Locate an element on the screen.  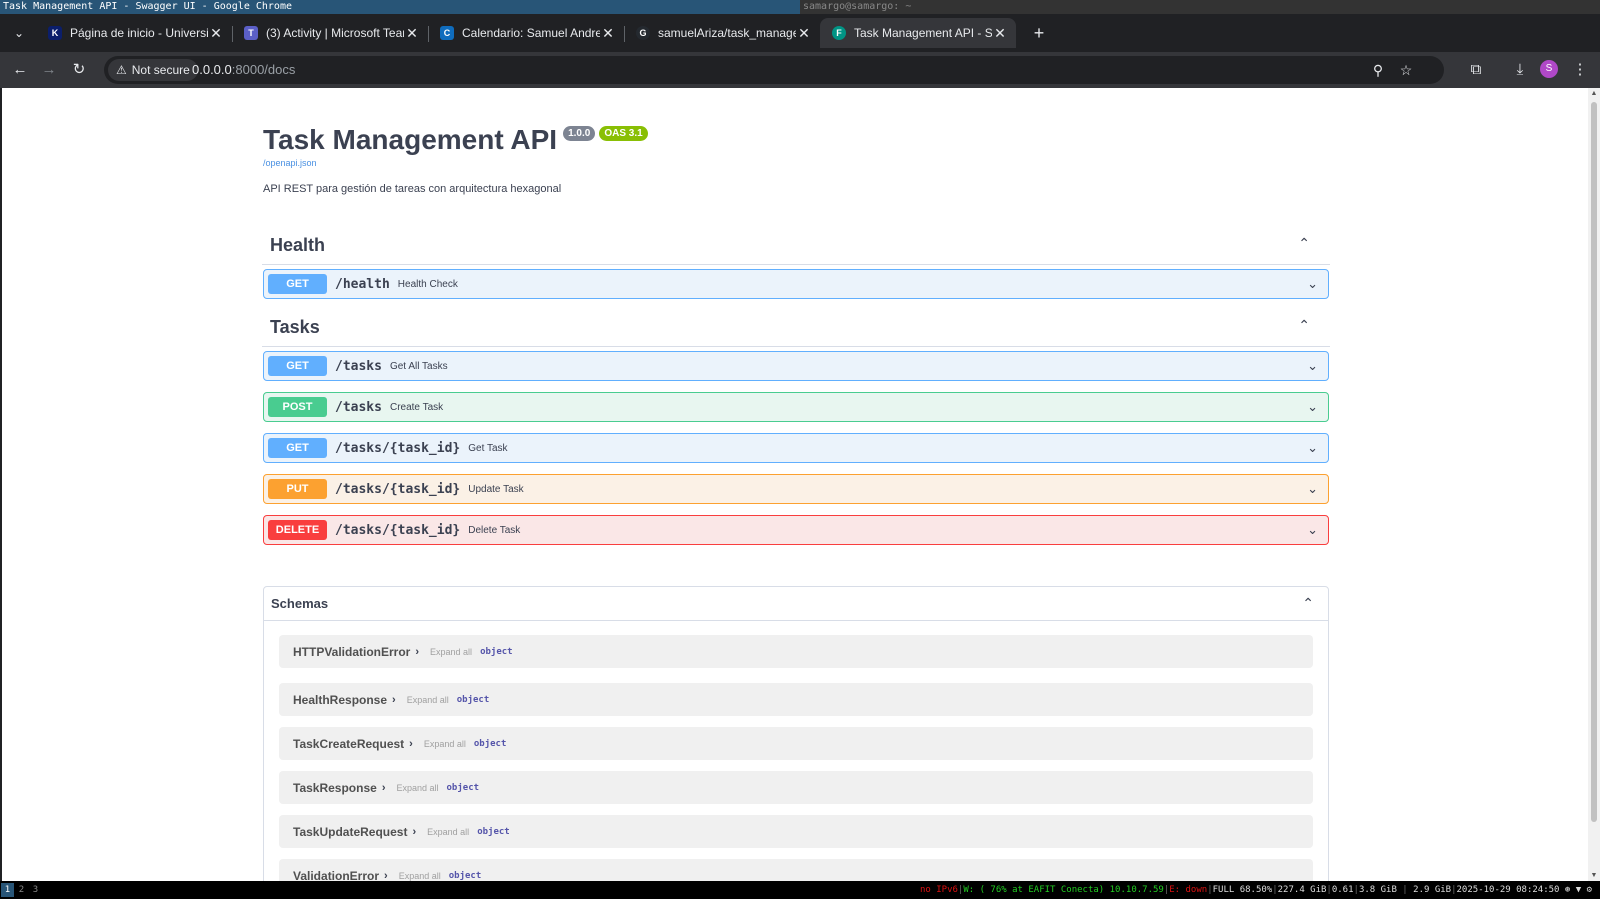
not-secure-label: Not secure is located at coordinates (160, 70).